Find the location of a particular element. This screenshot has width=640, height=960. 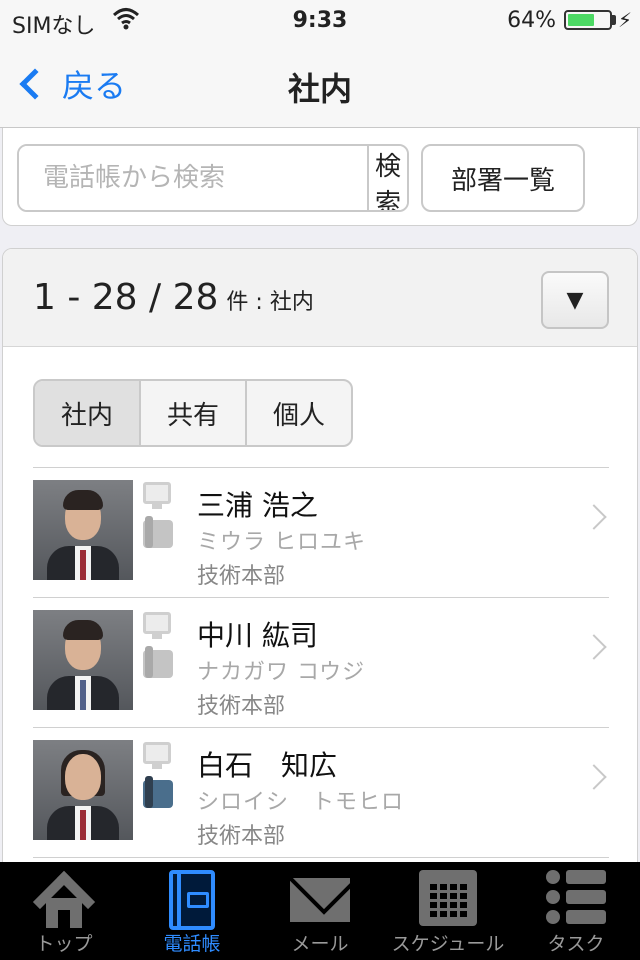

battery-percent: 64% is located at coordinates (531, 20).